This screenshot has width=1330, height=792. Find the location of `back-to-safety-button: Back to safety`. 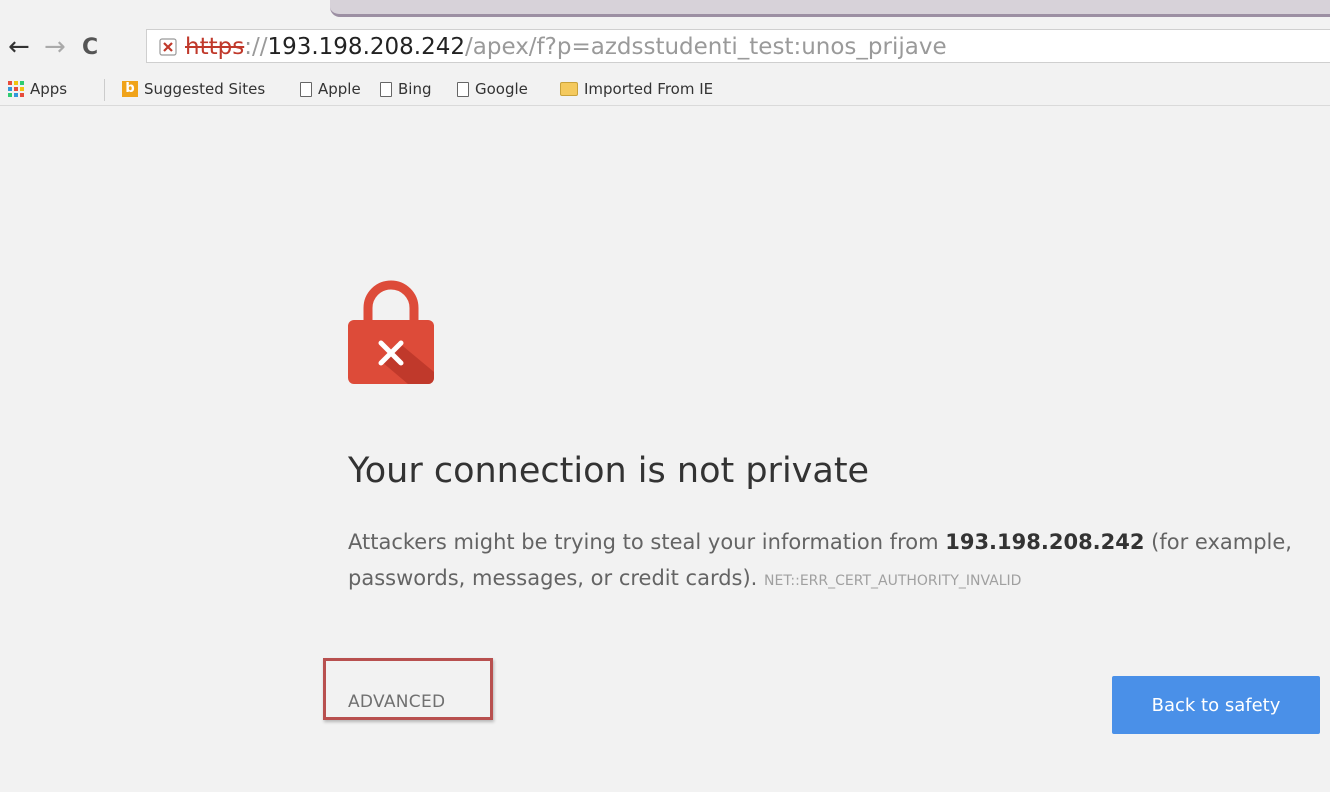

back-to-safety-button: Back to safety is located at coordinates (1216, 705).